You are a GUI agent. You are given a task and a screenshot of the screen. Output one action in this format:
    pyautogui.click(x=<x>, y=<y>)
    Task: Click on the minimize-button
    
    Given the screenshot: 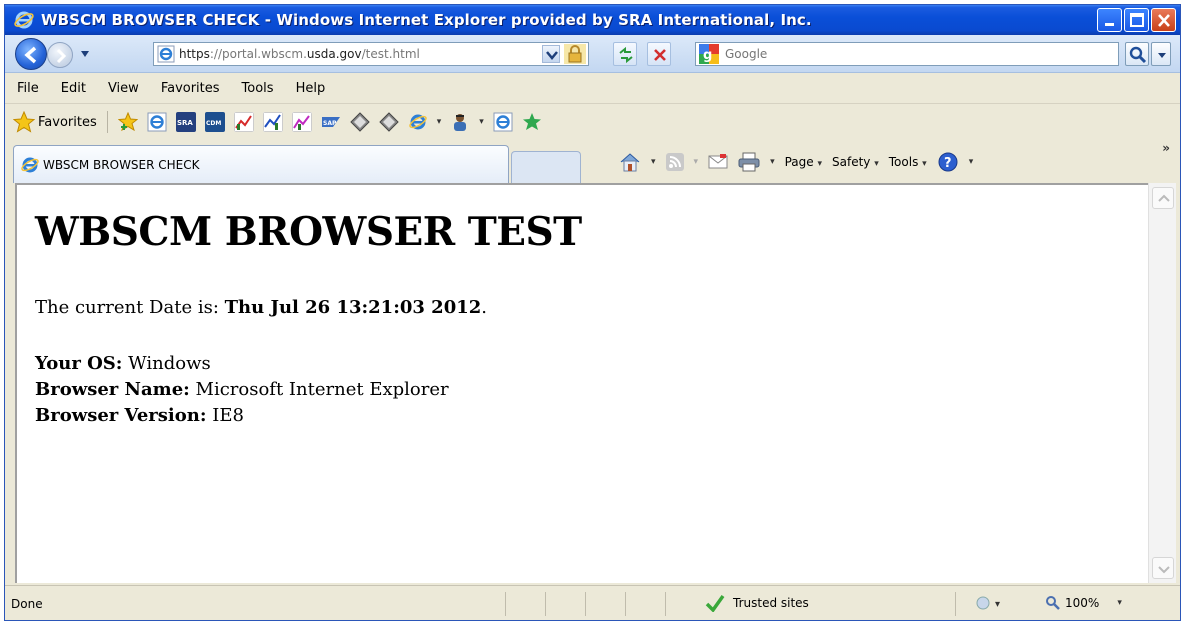 What is the action you would take?
    pyautogui.click(x=1109, y=20)
    